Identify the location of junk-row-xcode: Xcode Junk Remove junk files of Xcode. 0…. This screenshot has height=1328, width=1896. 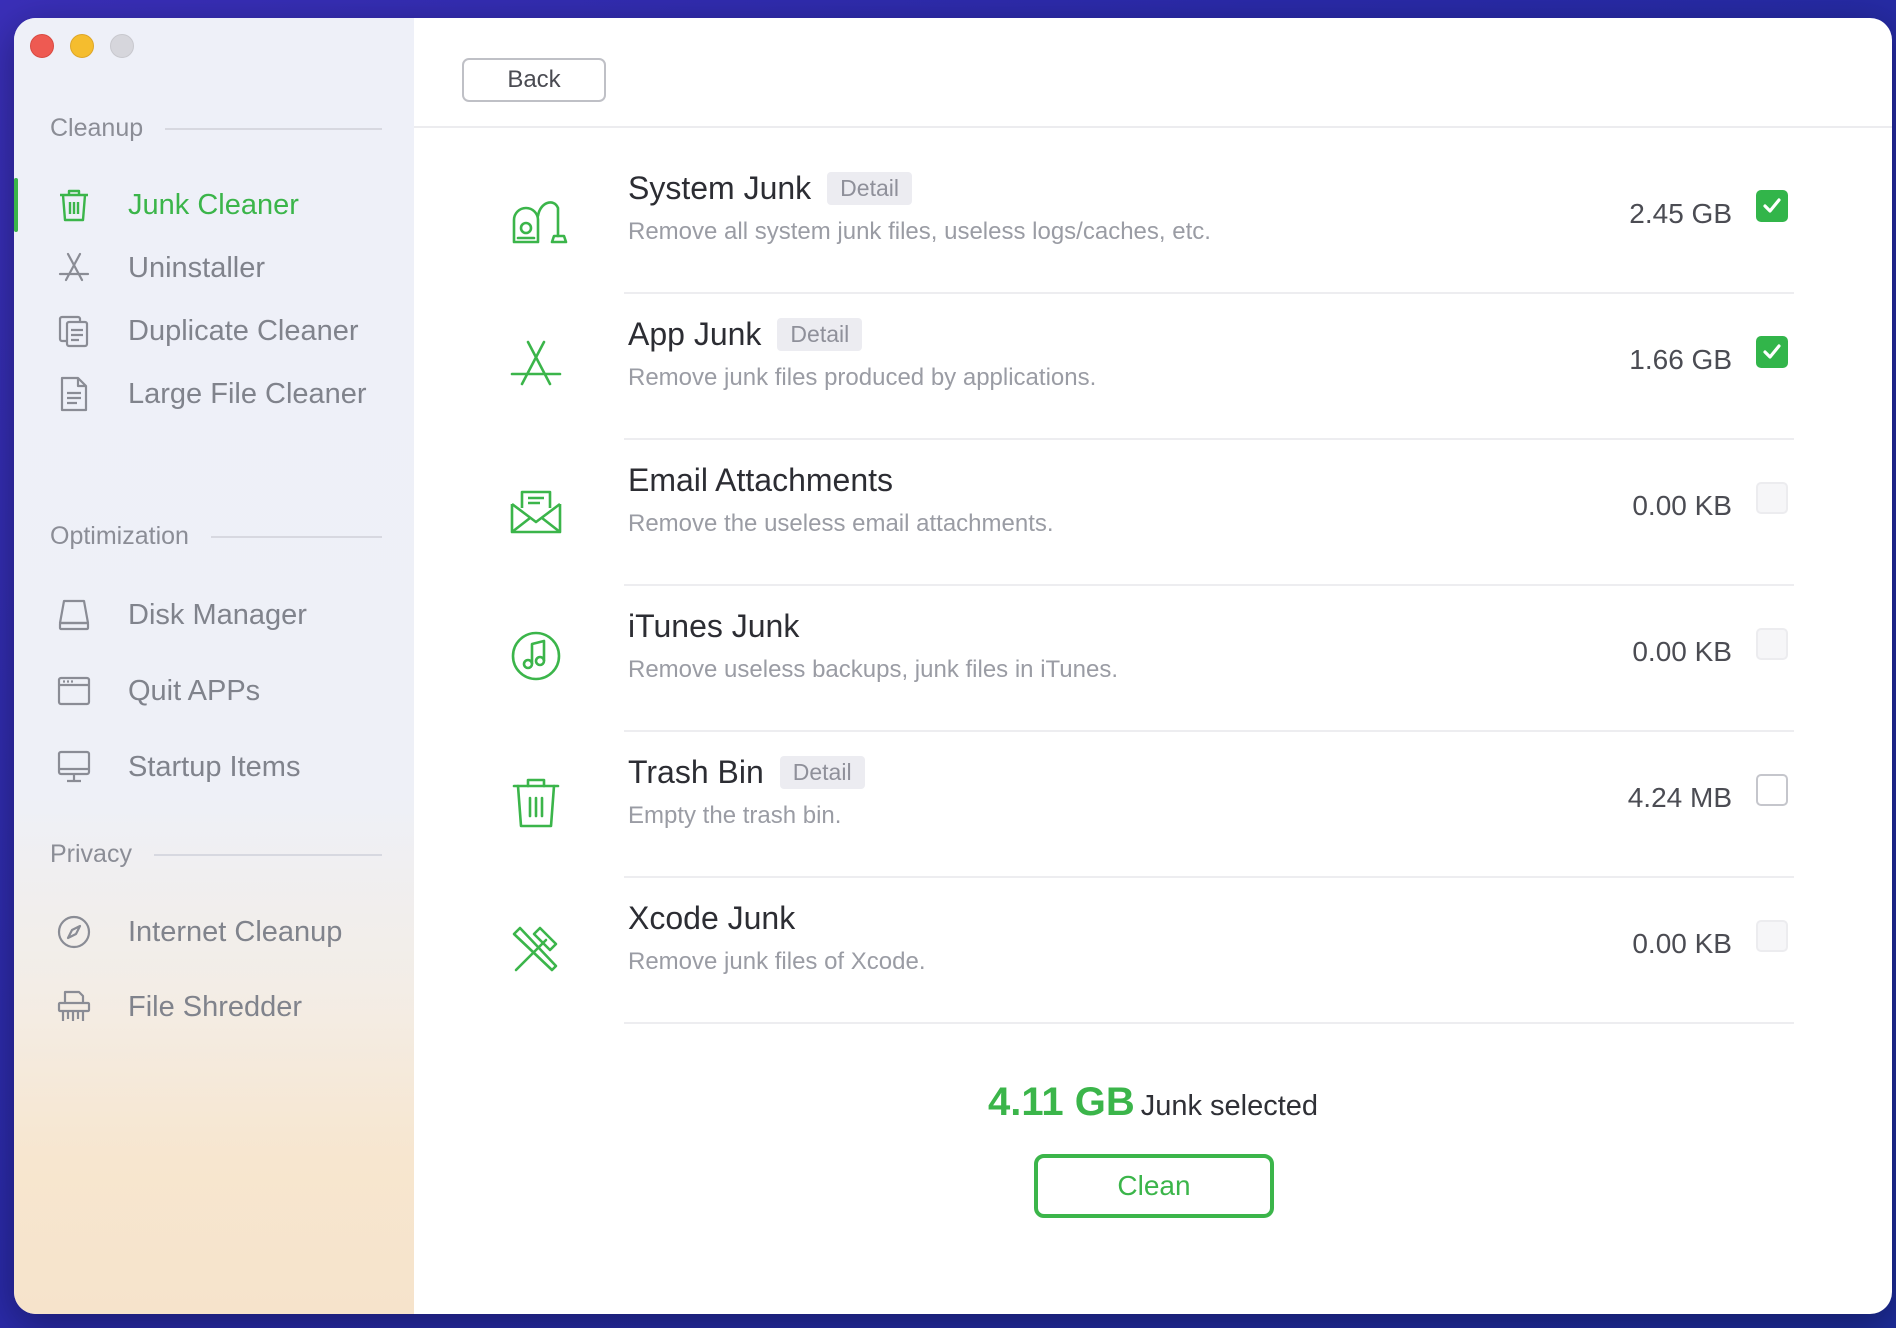
(1153, 951).